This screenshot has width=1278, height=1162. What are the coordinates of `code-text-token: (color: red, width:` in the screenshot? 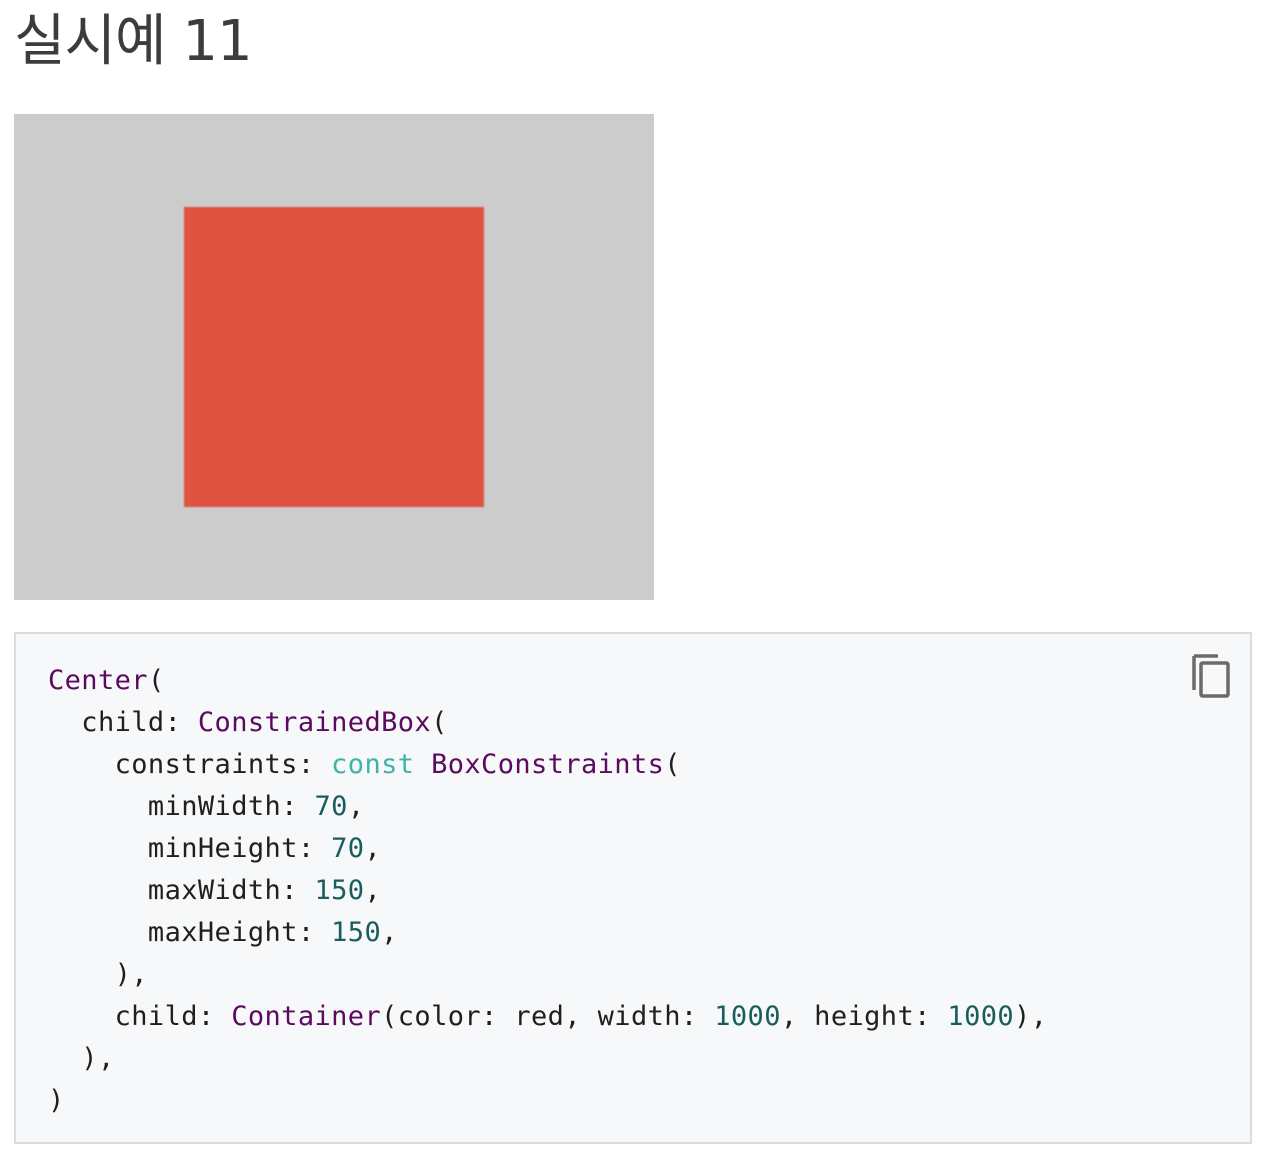 It's located at (548, 1016).